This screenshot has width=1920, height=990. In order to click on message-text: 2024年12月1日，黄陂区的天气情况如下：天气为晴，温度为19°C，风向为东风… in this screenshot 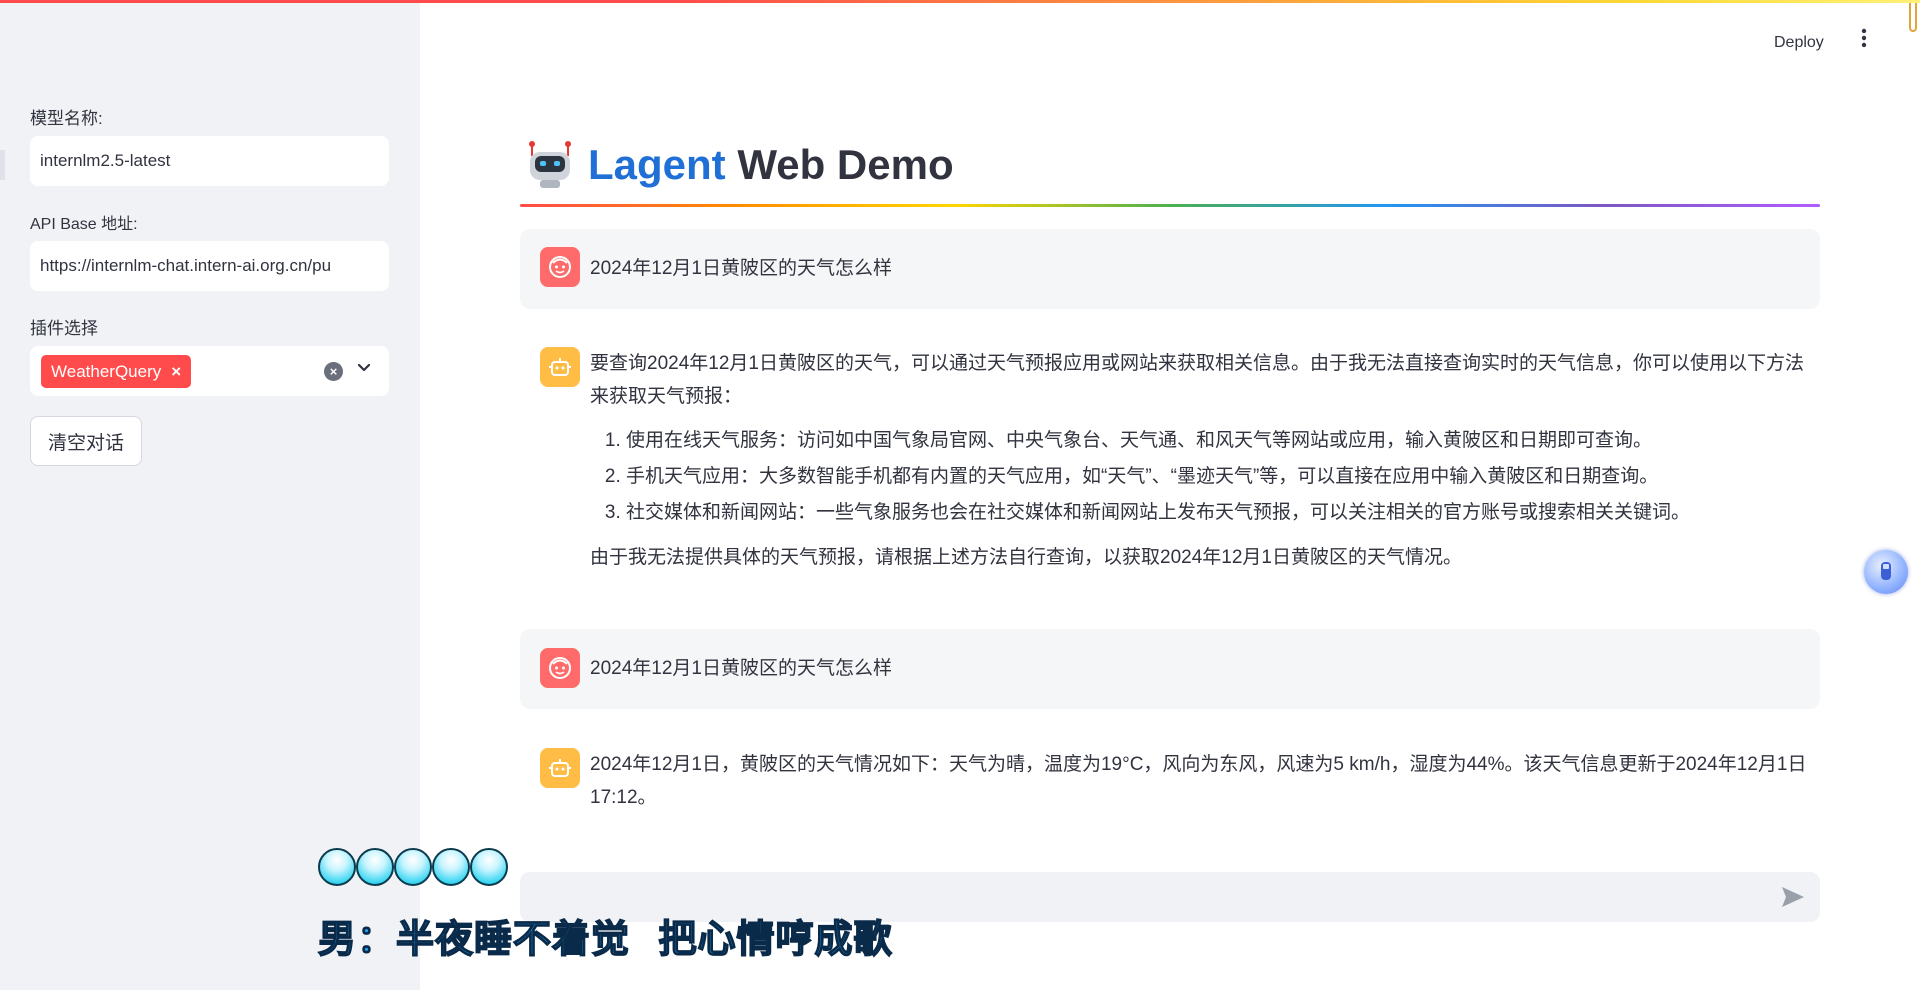, I will do `click(1198, 781)`.